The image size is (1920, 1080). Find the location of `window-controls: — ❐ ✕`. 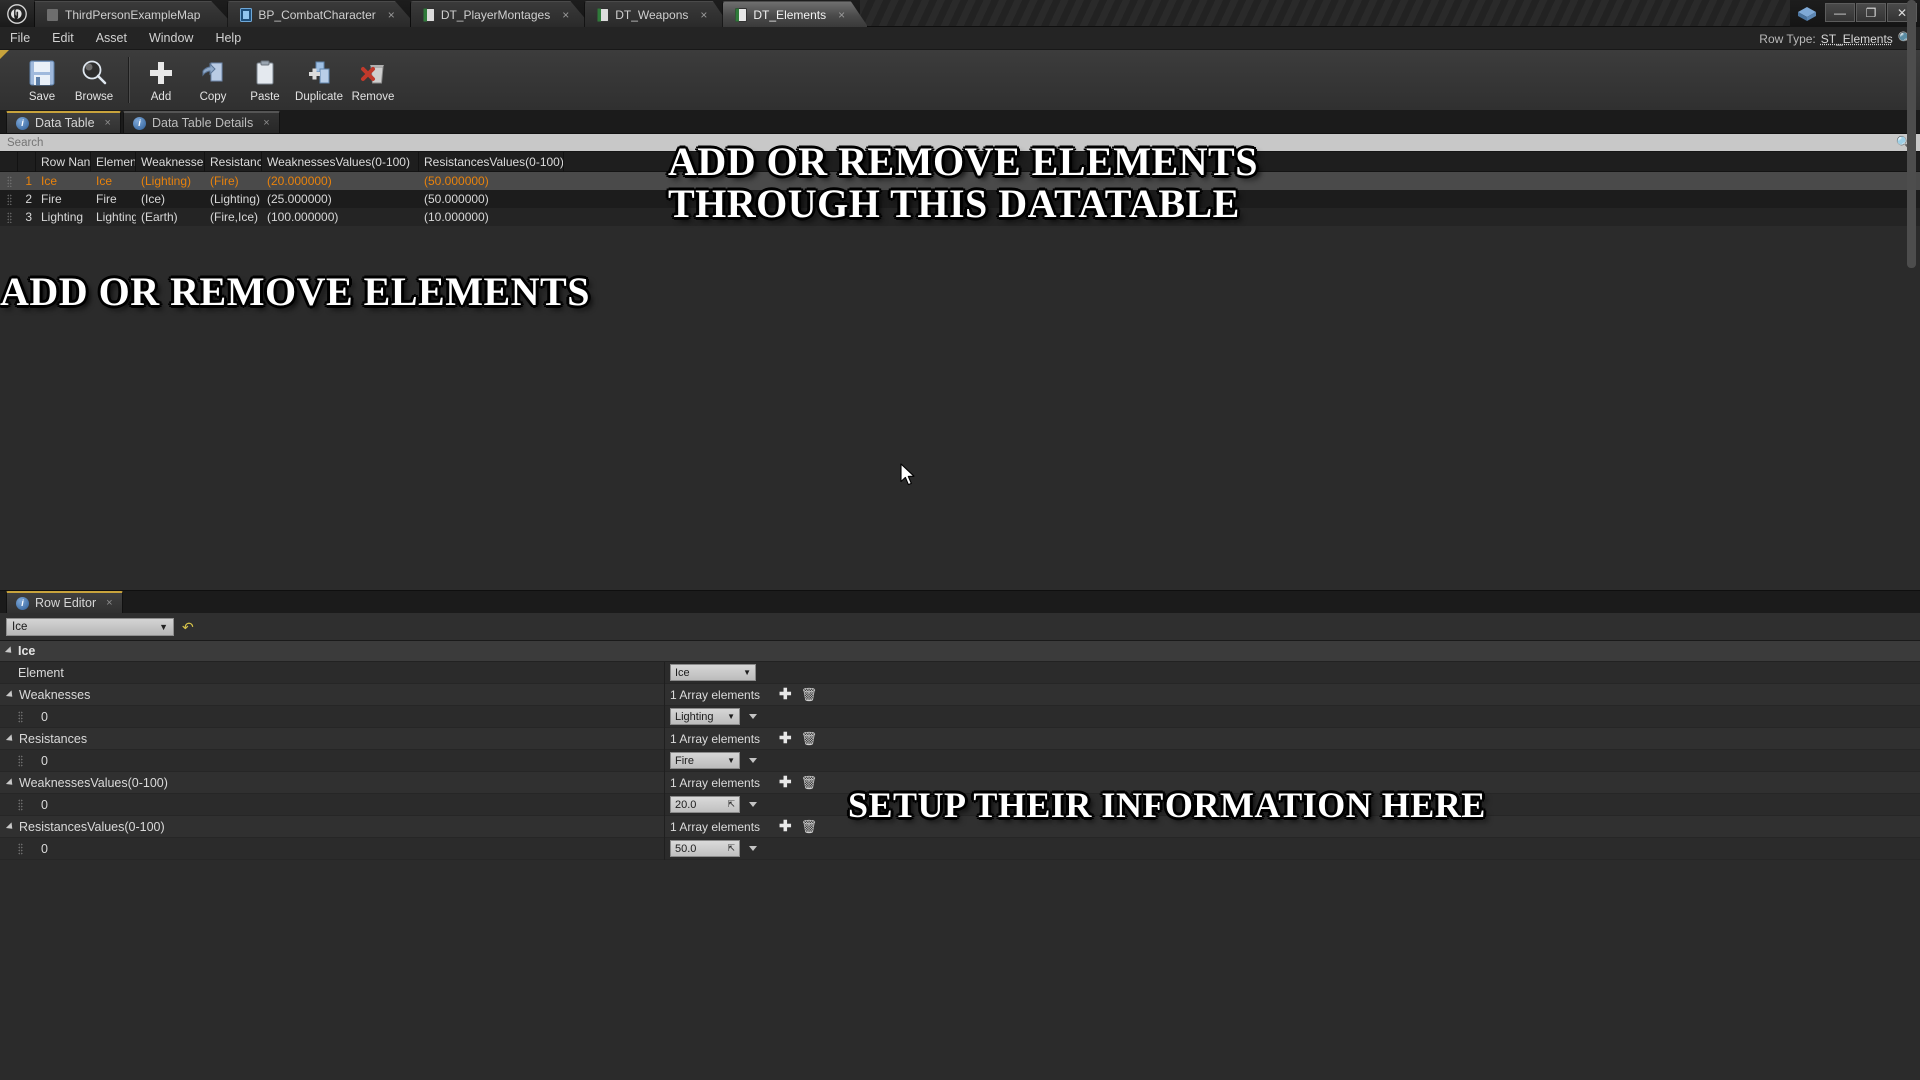

window-controls: — ❐ ✕ is located at coordinates (1855, 13).